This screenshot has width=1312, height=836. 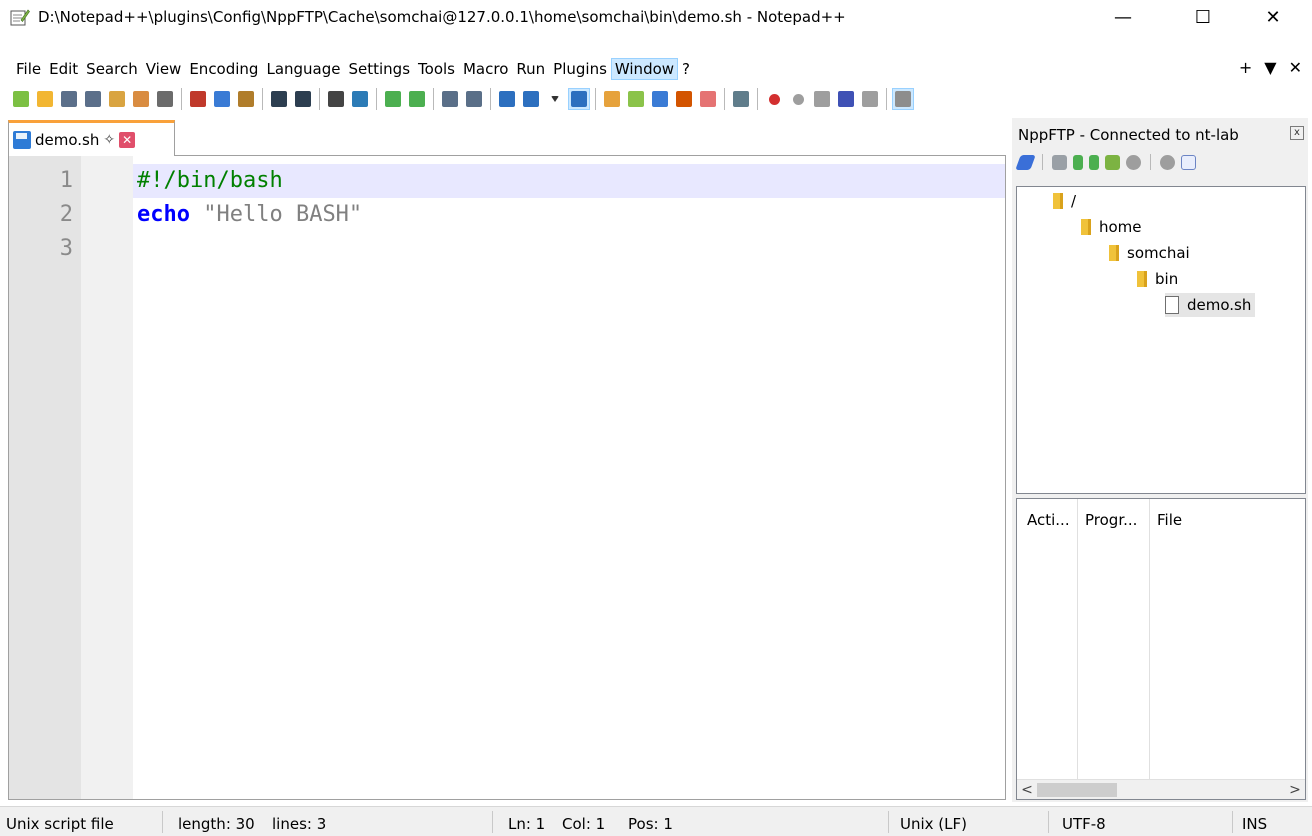 I want to click on separator, so click(x=1042, y=162).